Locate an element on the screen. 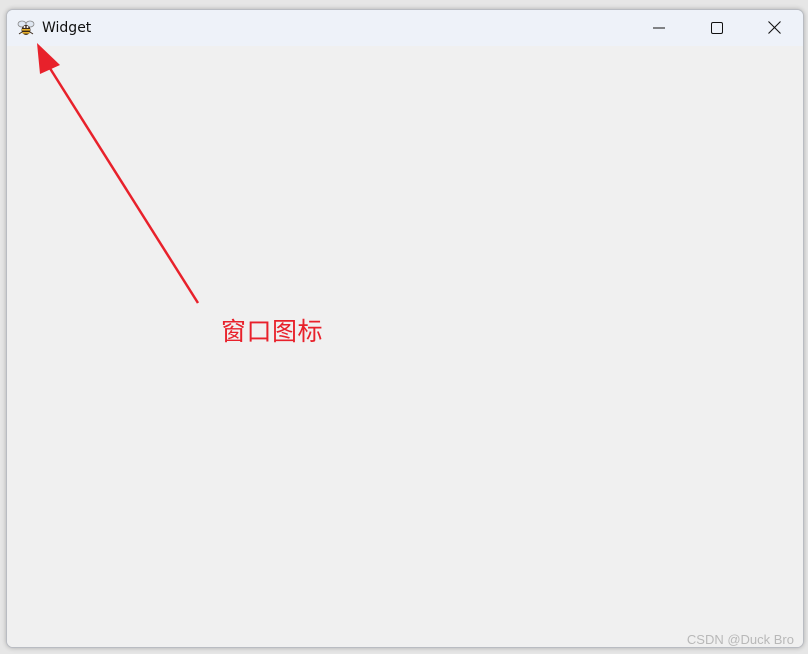  minimize-button is located at coordinates (659, 28).